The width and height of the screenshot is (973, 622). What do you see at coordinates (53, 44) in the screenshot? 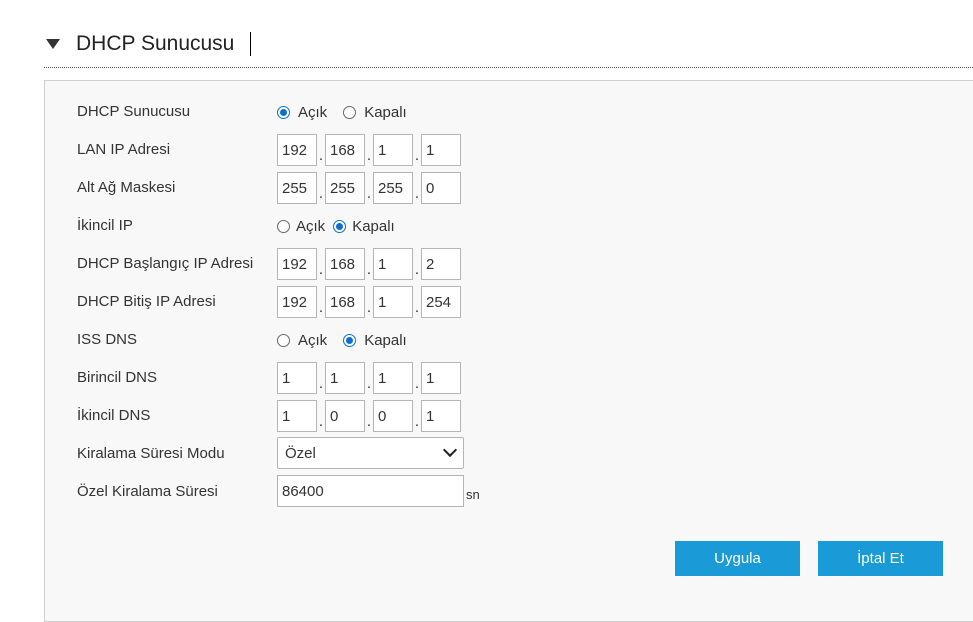
I see `collapse-arrow-icon` at bounding box center [53, 44].